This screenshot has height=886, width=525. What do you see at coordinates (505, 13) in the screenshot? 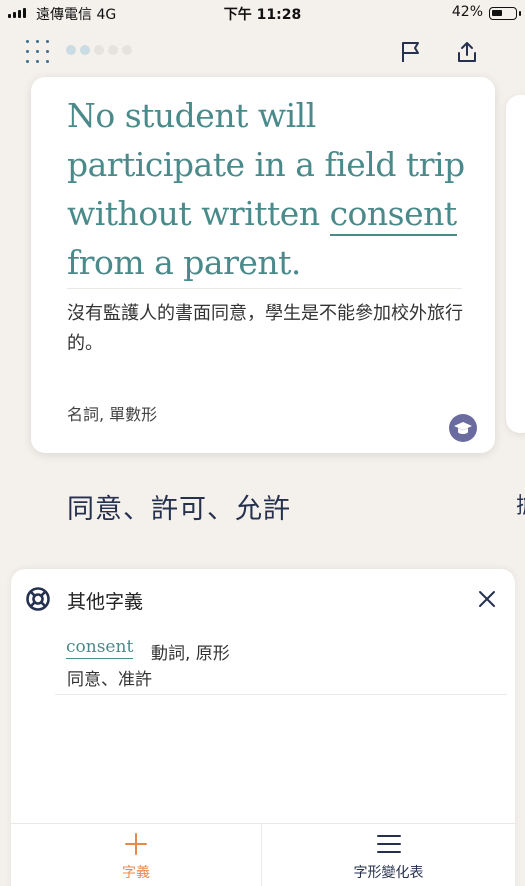
I see `battery-icon` at bounding box center [505, 13].